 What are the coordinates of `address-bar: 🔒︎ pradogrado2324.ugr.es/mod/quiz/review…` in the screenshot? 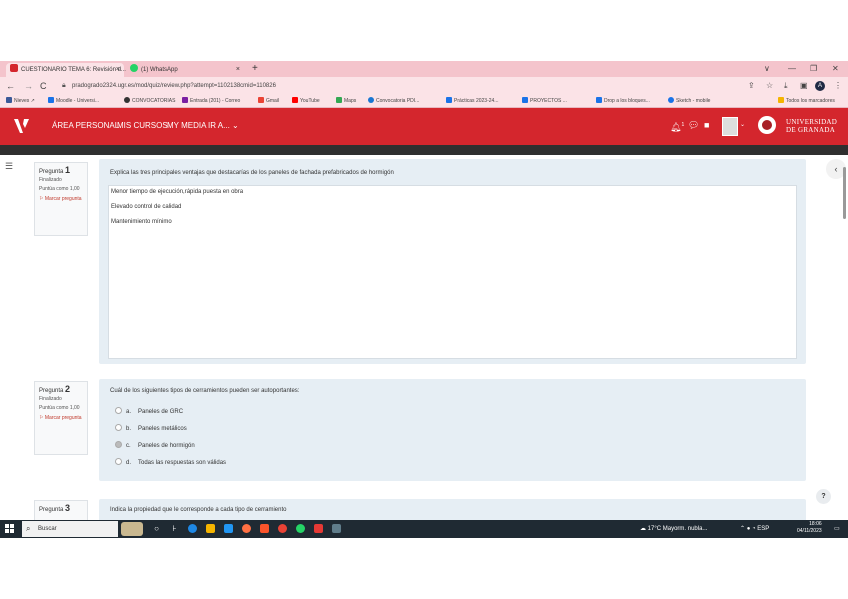 It's located at (410, 86).